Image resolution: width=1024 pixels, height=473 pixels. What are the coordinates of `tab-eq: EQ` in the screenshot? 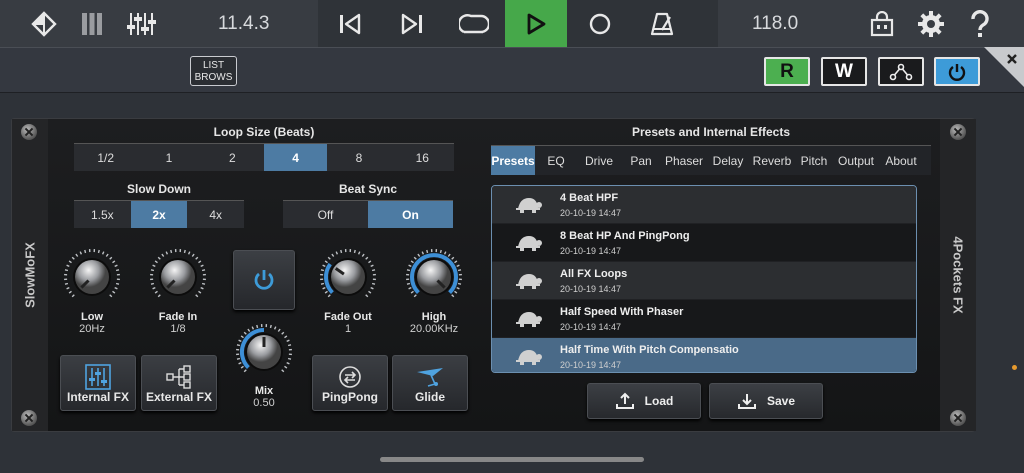 It's located at (556, 160).